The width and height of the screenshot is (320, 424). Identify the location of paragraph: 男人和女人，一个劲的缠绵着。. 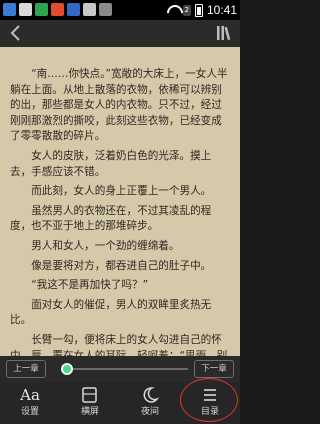
(105, 245).